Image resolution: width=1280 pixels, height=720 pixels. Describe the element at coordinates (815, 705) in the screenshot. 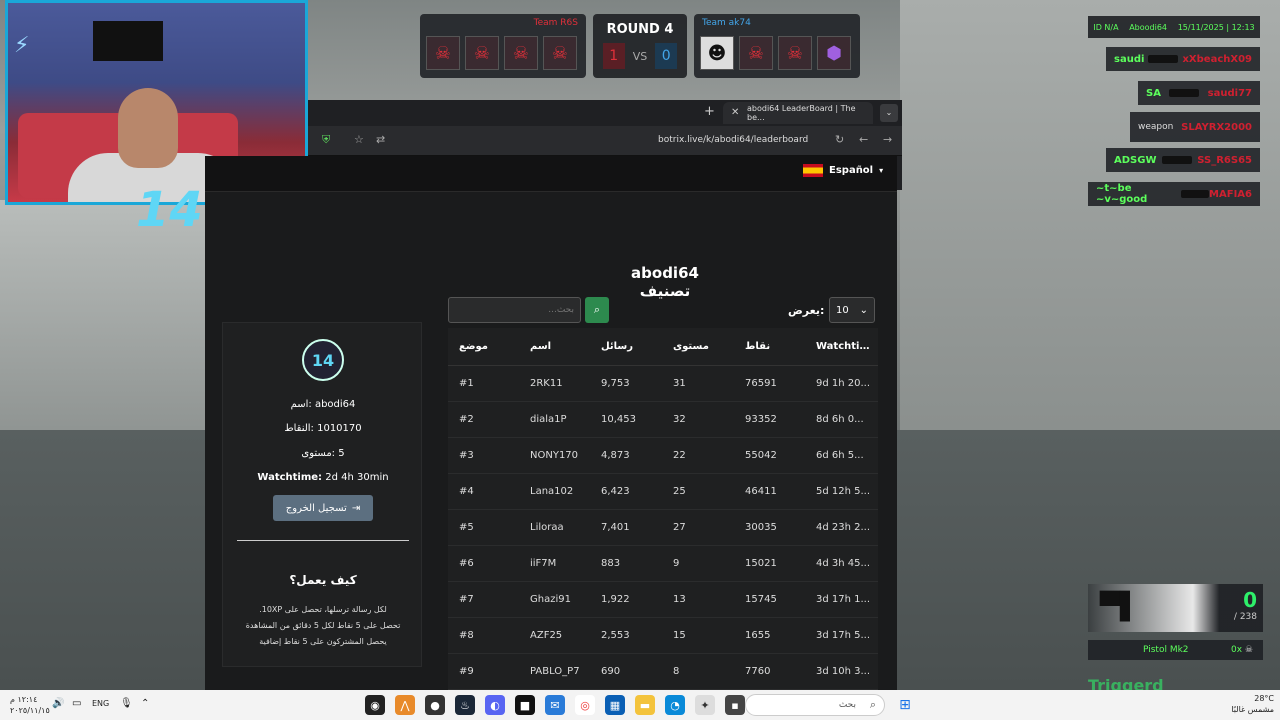

I see `taskbar-search: بحث ⌕` at that location.